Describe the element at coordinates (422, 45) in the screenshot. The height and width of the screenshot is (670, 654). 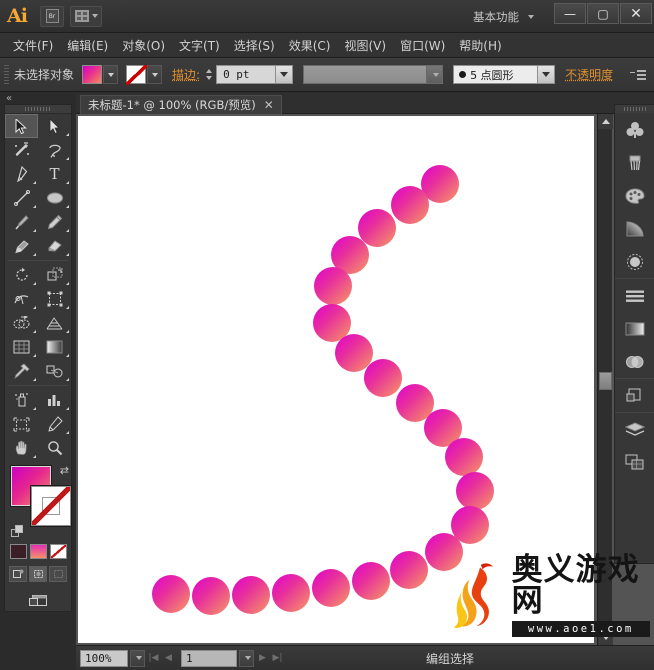
I see `menu-window: 窗口(W)` at that location.